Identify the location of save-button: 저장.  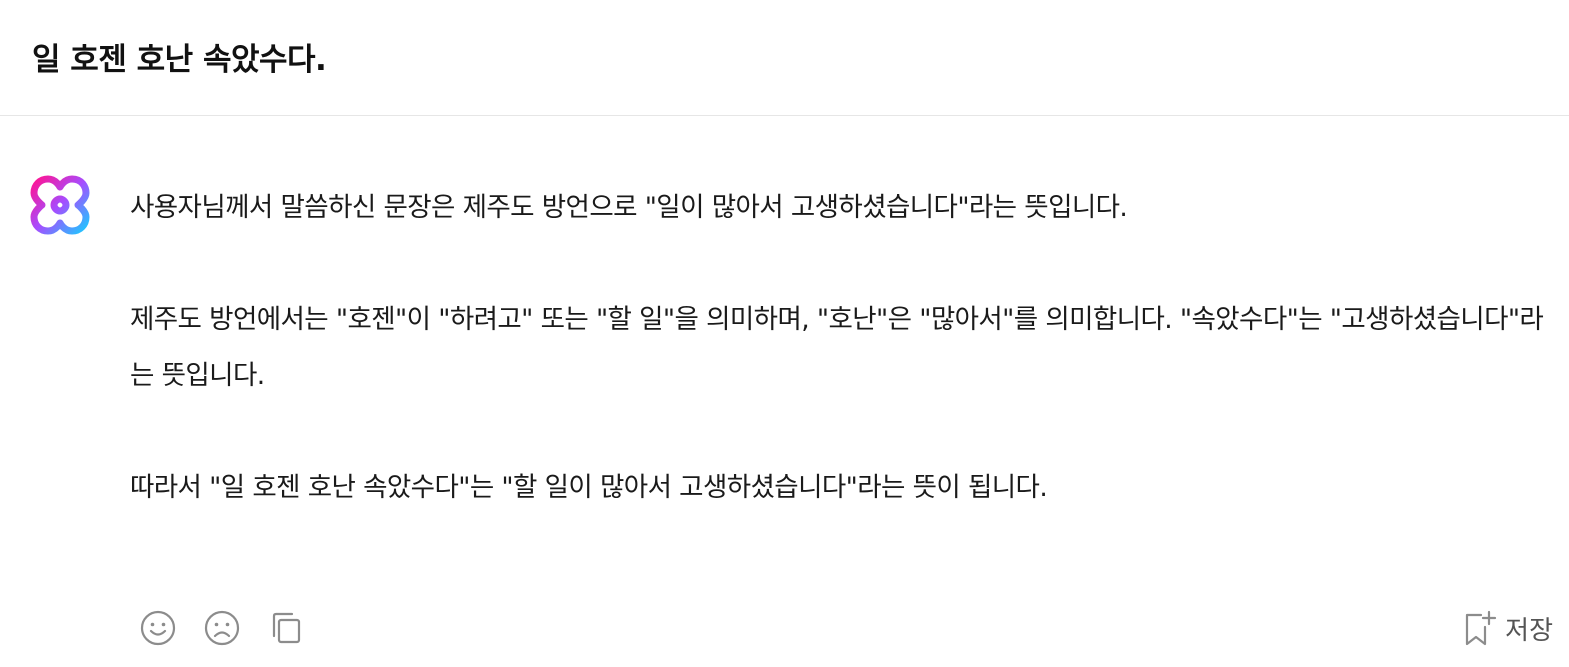
(1507, 628).